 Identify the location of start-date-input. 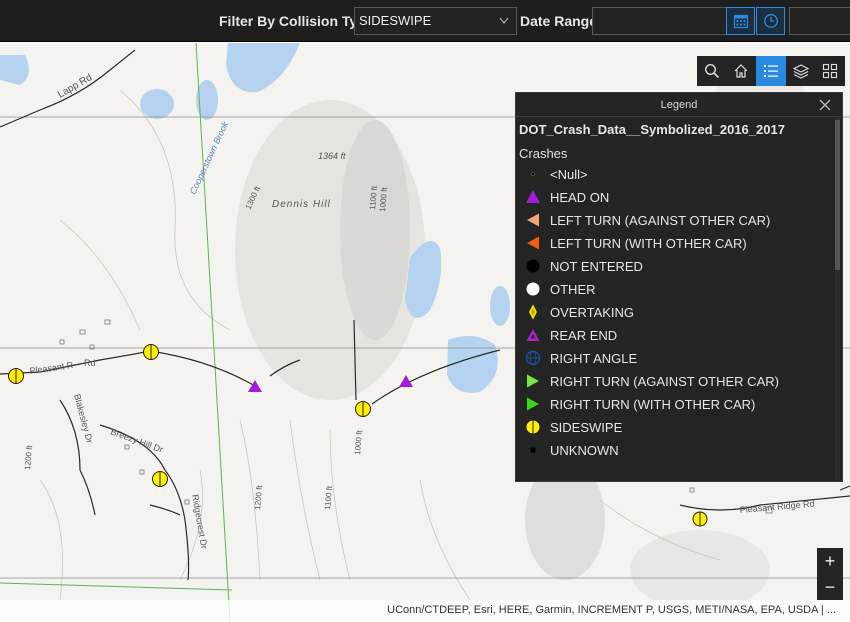
(659, 21).